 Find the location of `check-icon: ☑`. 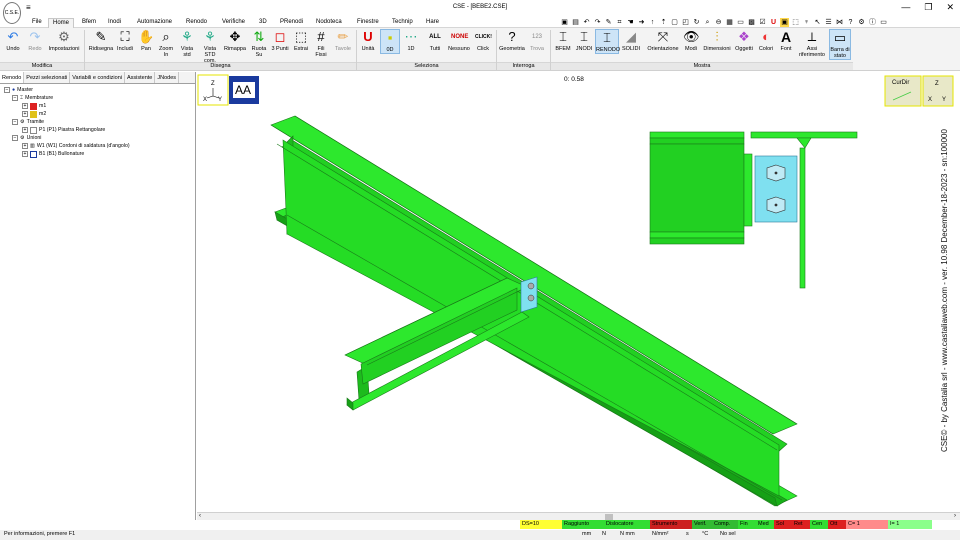

check-icon: ☑ is located at coordinates (762, 22).